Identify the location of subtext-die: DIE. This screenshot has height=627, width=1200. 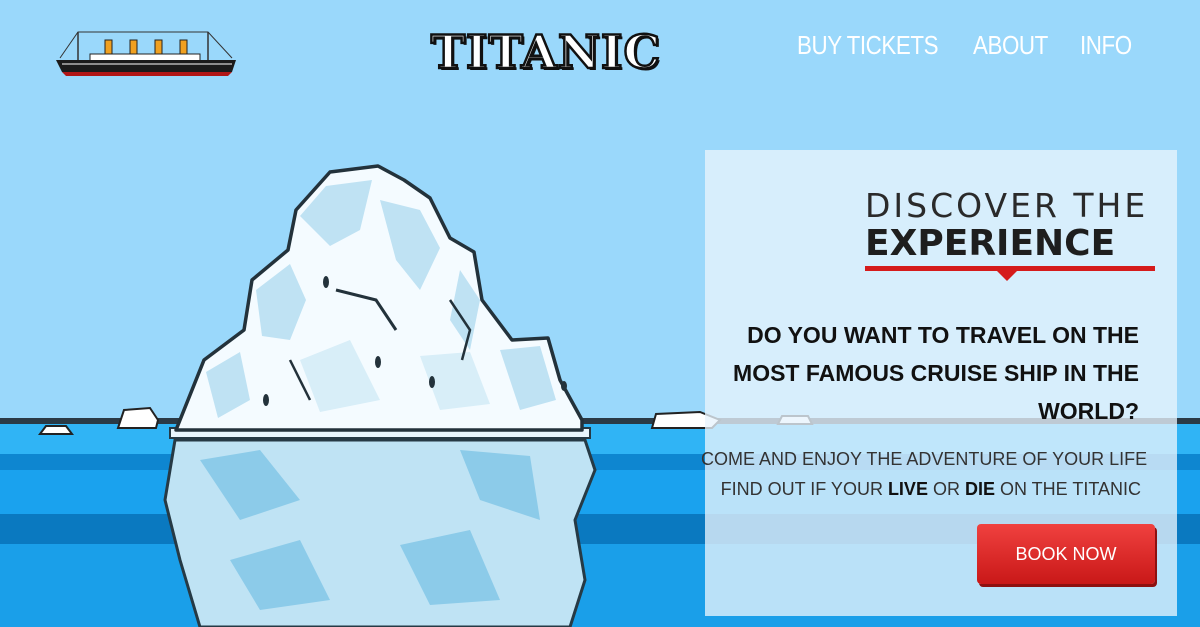
(979, 489).